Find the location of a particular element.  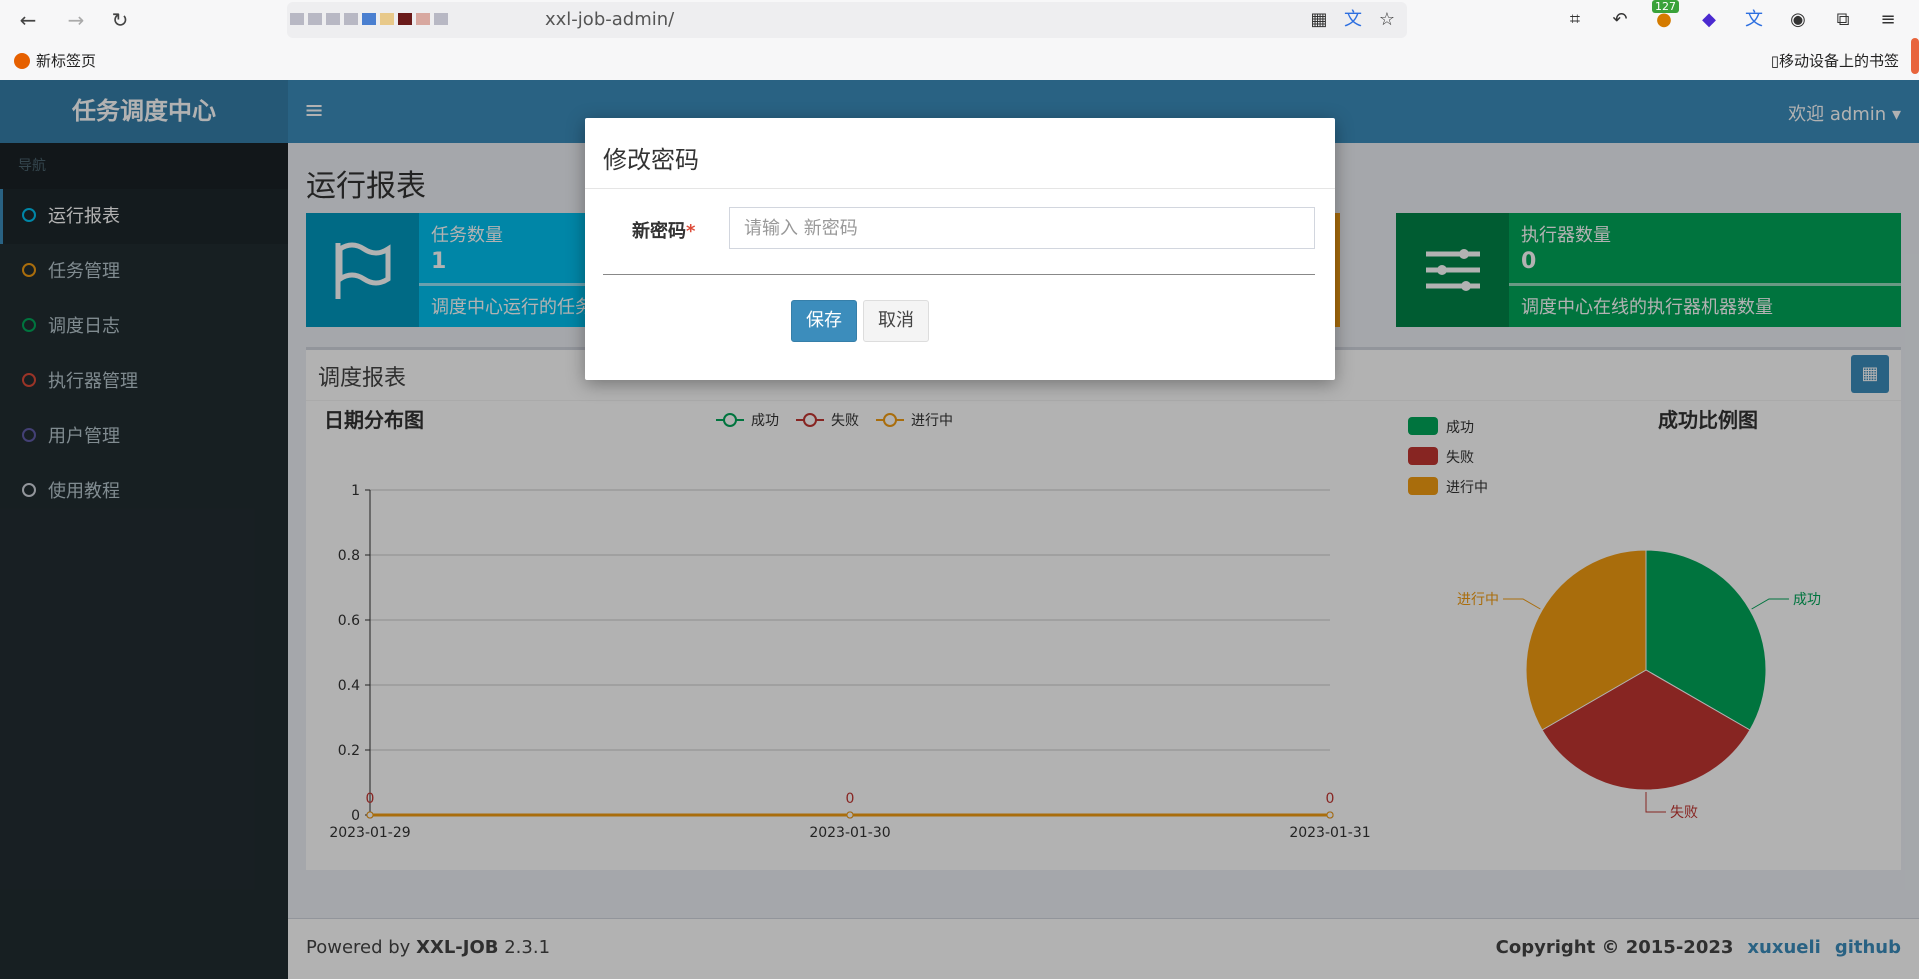

save-button: 保存 is located at coordinates (824, 321).